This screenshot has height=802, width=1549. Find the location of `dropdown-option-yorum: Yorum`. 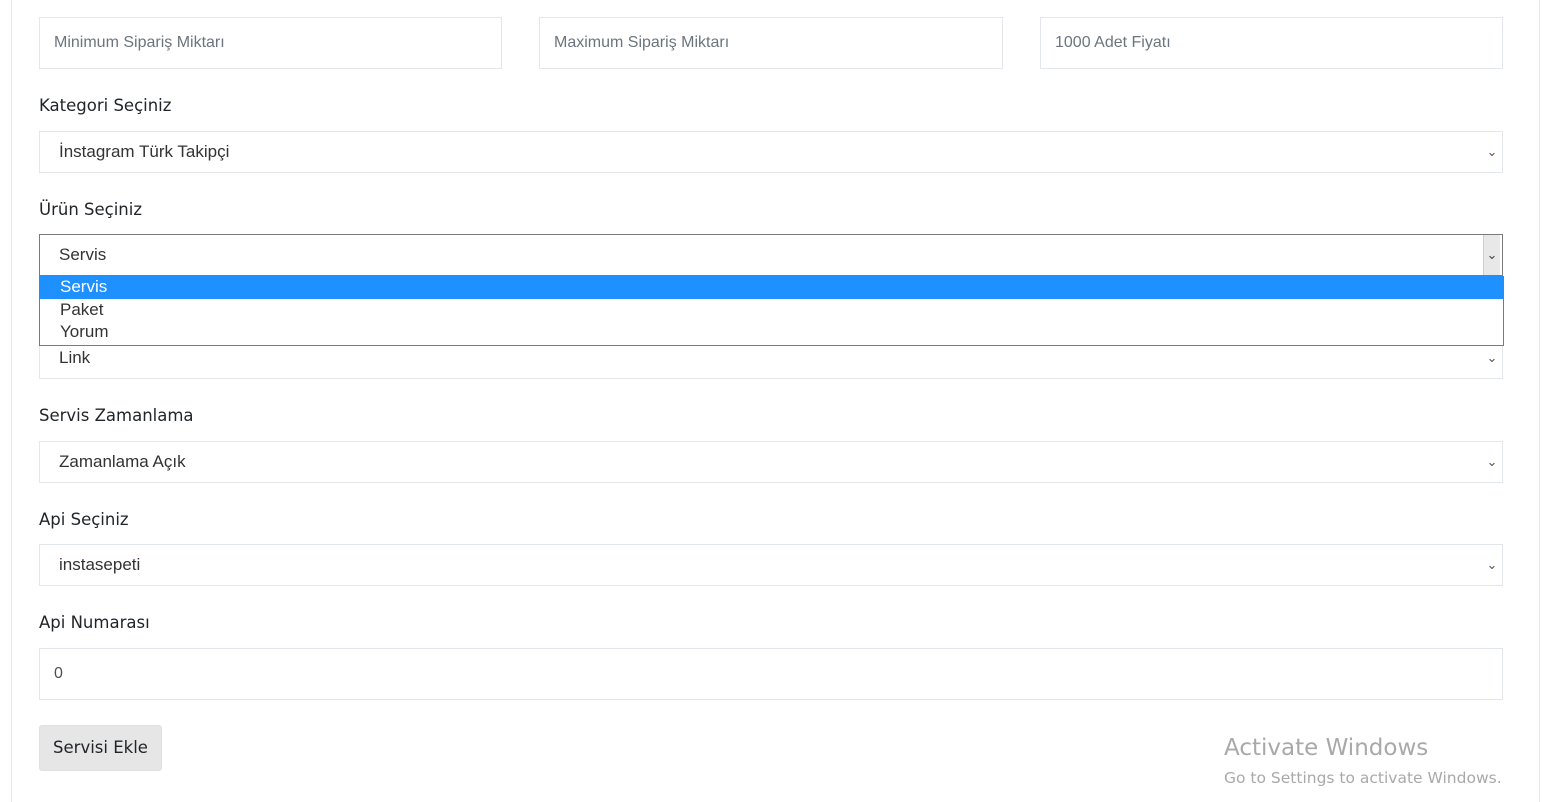

dropdown-option-yorum: Yorum is located at coordinates (771, 332).